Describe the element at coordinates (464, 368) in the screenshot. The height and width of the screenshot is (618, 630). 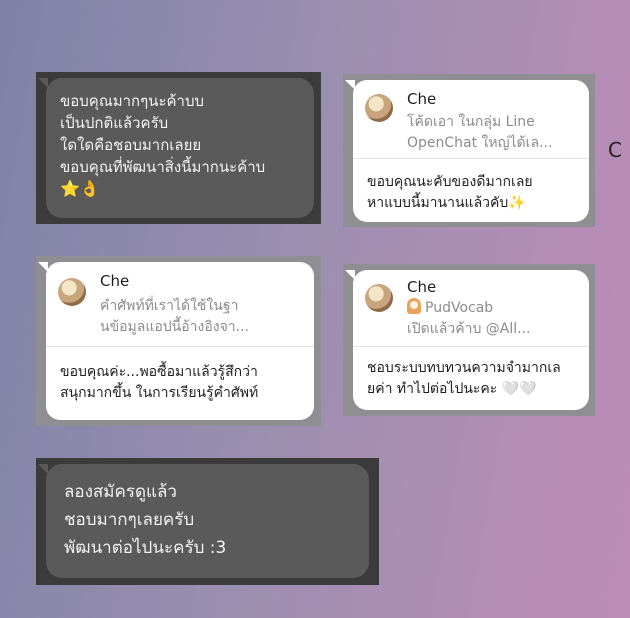
I see `message-line: ชอบระบบทบทวนความจำมากเล` at that location.